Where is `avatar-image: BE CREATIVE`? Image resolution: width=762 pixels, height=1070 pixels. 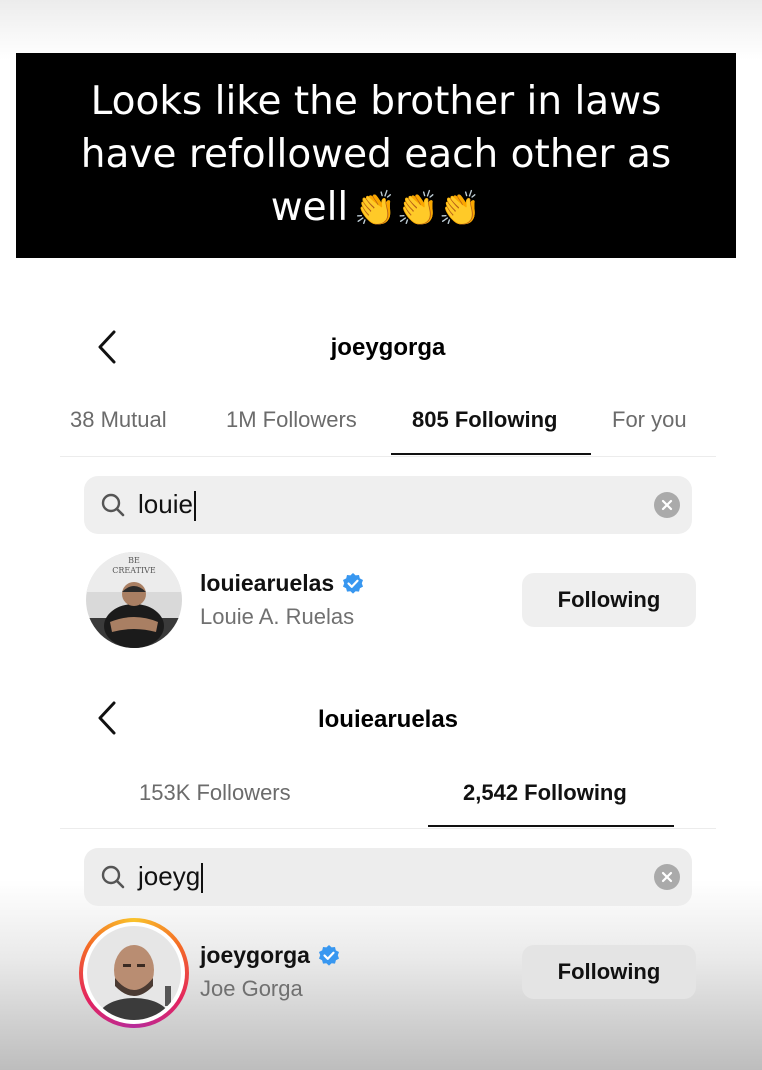 avatar-image: BE CREATIVE is located at coordinates (134, 600).